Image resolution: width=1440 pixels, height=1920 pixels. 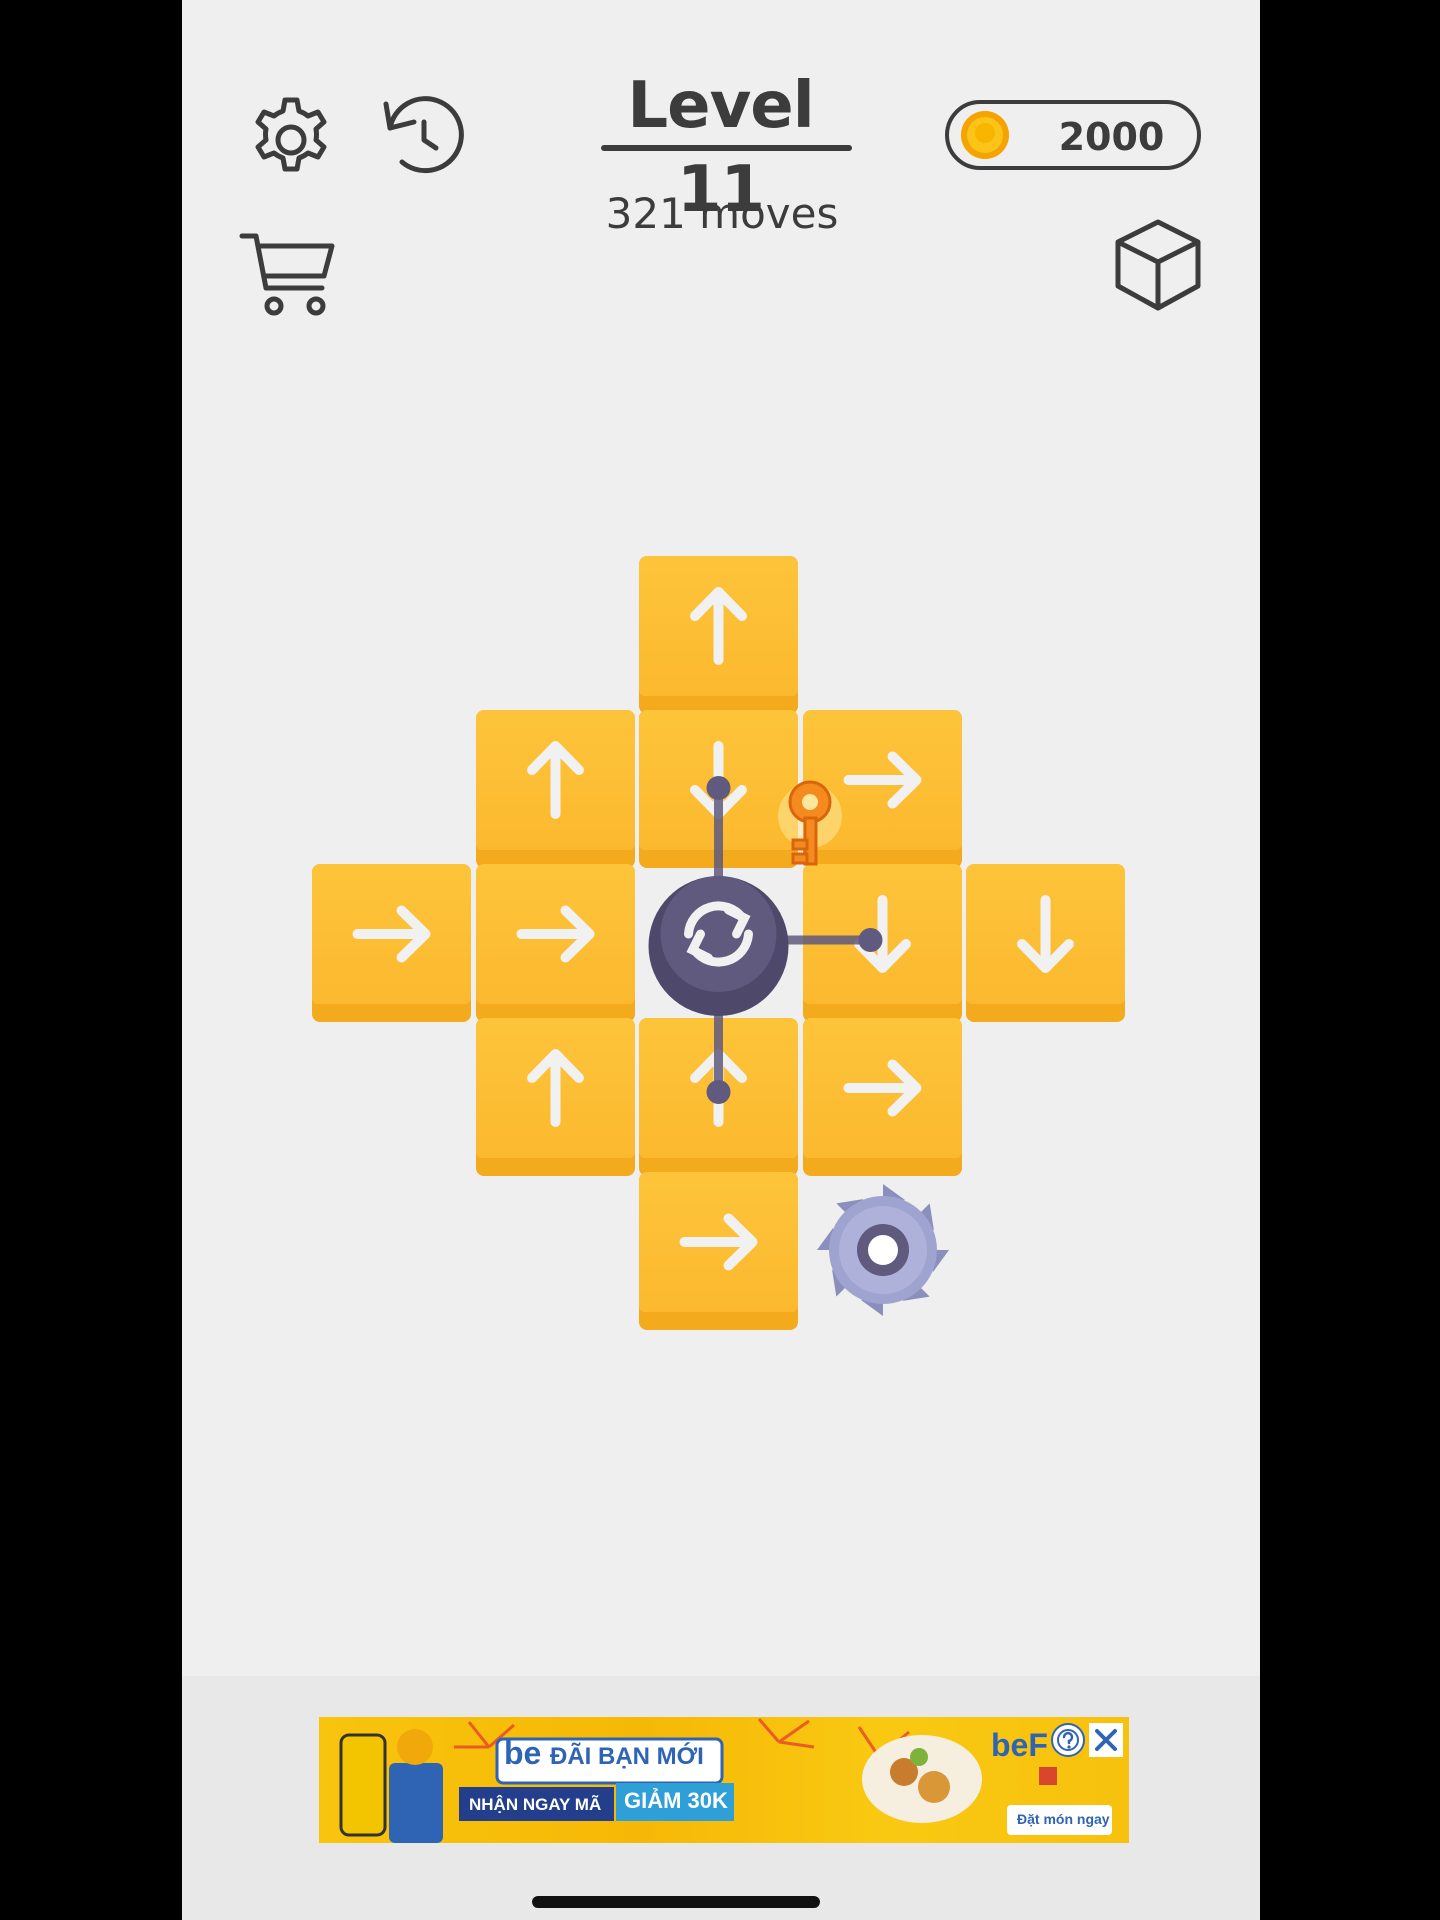 What do you see at coordinates (1063, 1819) in the screenshot?
I see `ad-cta: Đặt món ngay` at bounding box center [1063, 1819].